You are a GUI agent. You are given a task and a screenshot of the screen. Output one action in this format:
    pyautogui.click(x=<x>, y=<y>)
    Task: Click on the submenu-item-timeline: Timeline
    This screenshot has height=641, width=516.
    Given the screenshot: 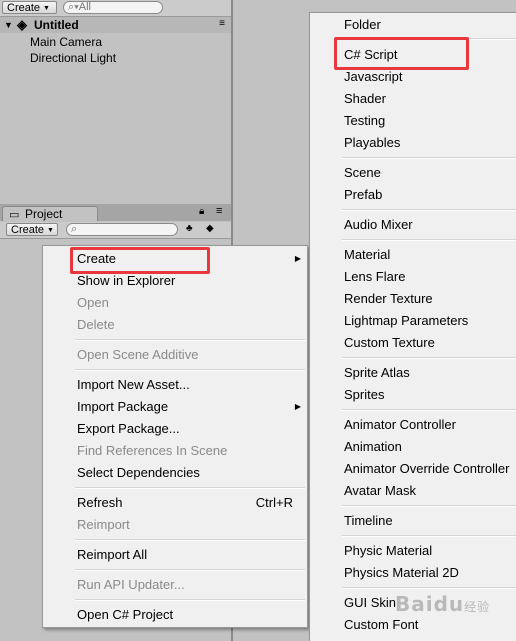 What is the action you would take?
    pyautogui.click(x=413, y=521)
    